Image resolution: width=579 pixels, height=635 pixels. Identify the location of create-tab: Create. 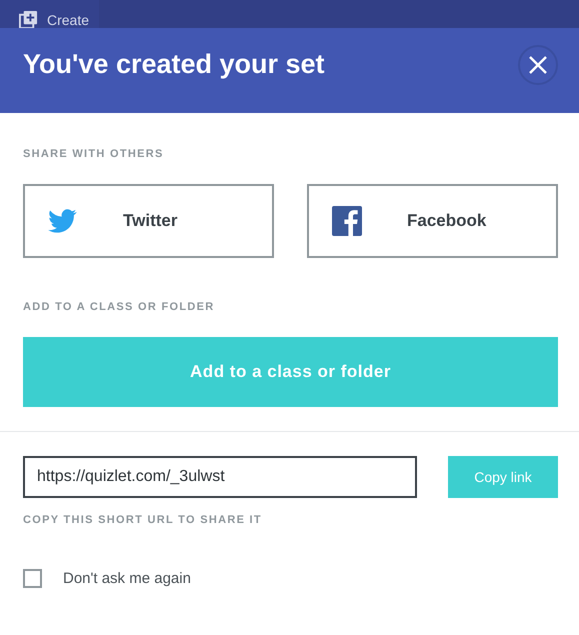
(50, 14).